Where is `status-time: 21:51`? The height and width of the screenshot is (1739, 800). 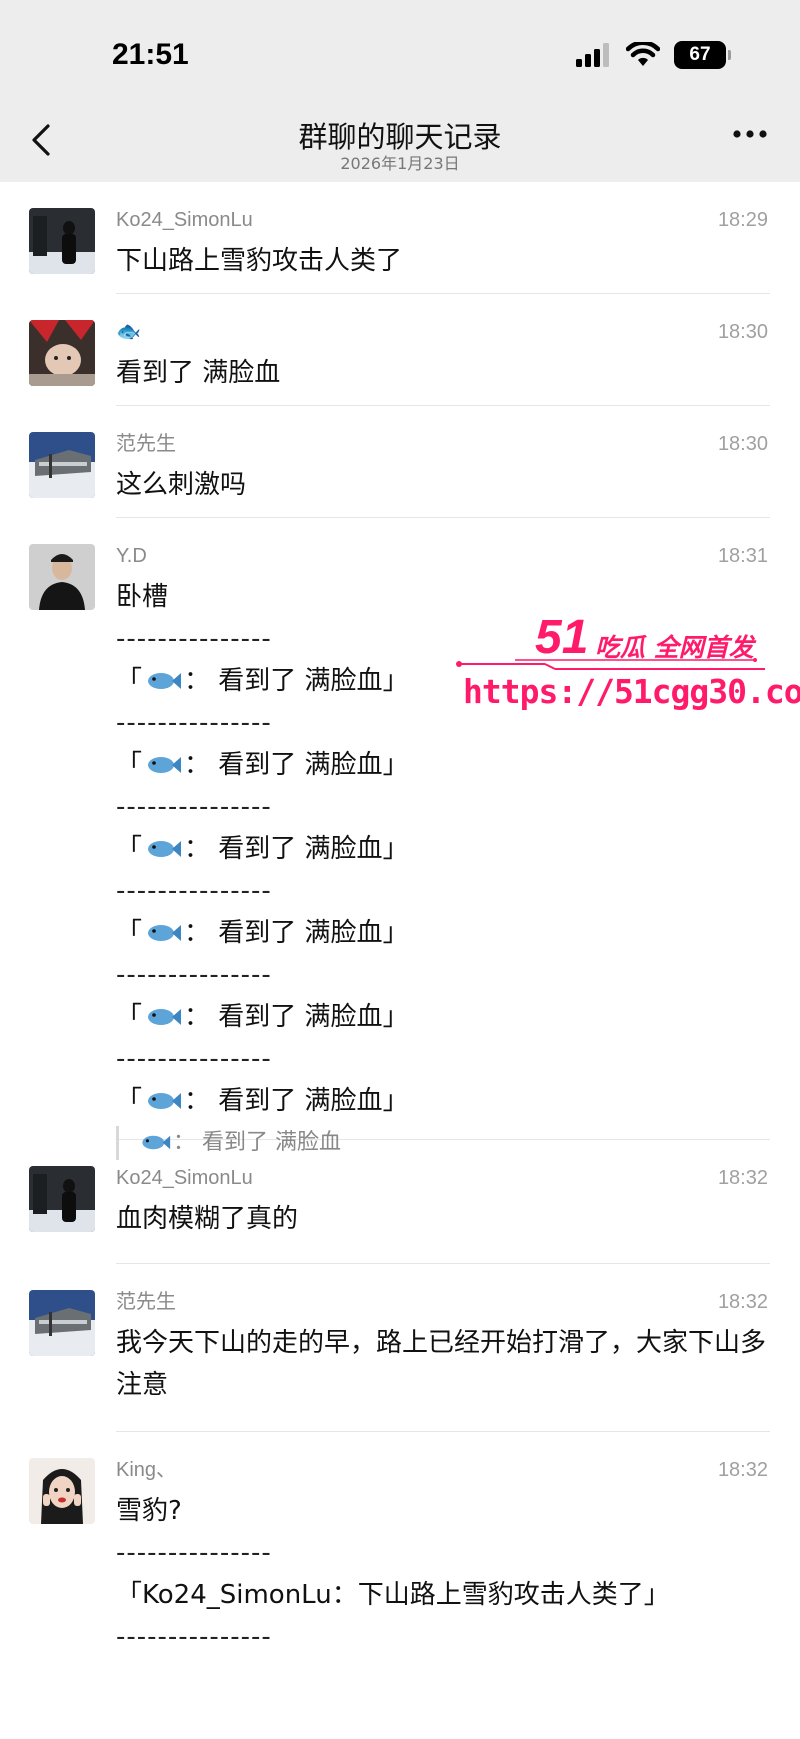
status-time: 21:51 is located at coordinates (150, 54).